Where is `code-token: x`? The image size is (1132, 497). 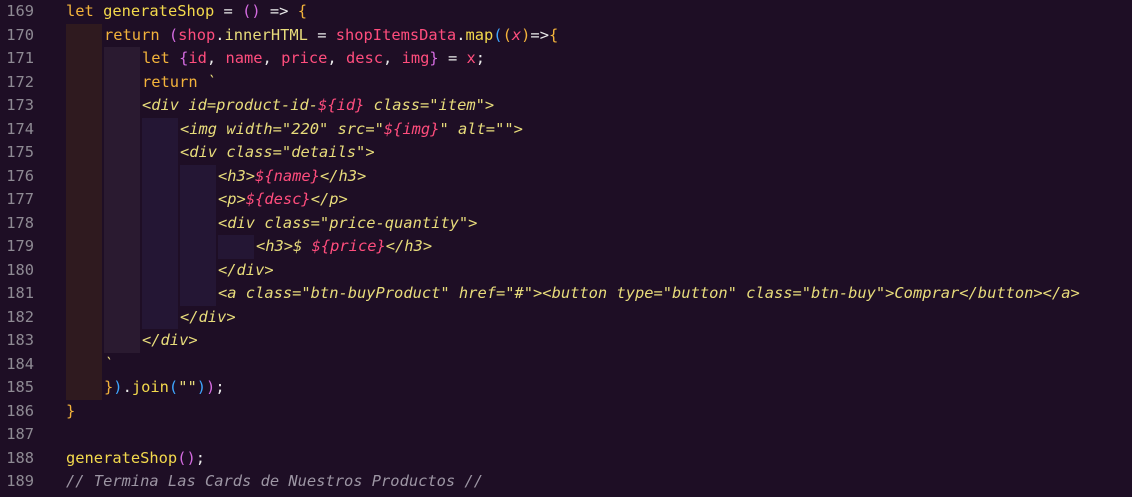
code-token: x is located at coordinates (516, 34).